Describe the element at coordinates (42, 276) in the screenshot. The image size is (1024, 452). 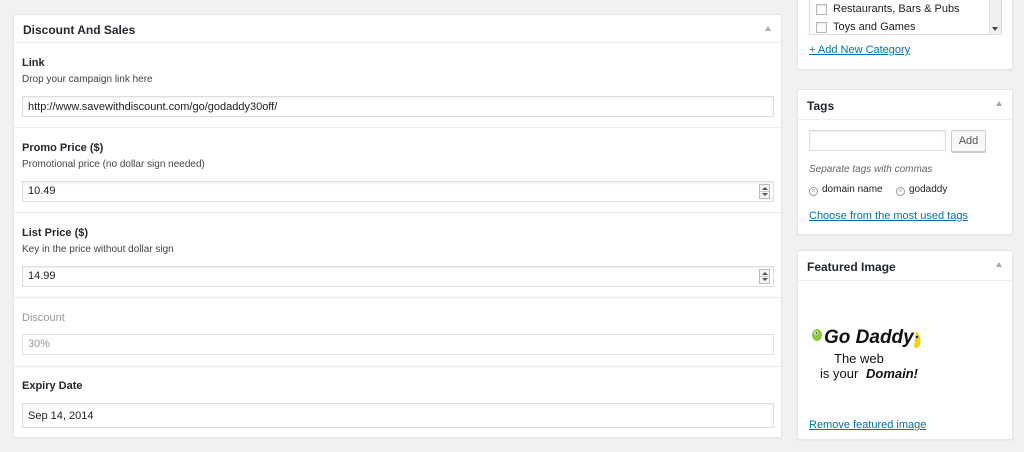
I see `list-price-value: 14.99` at that location.